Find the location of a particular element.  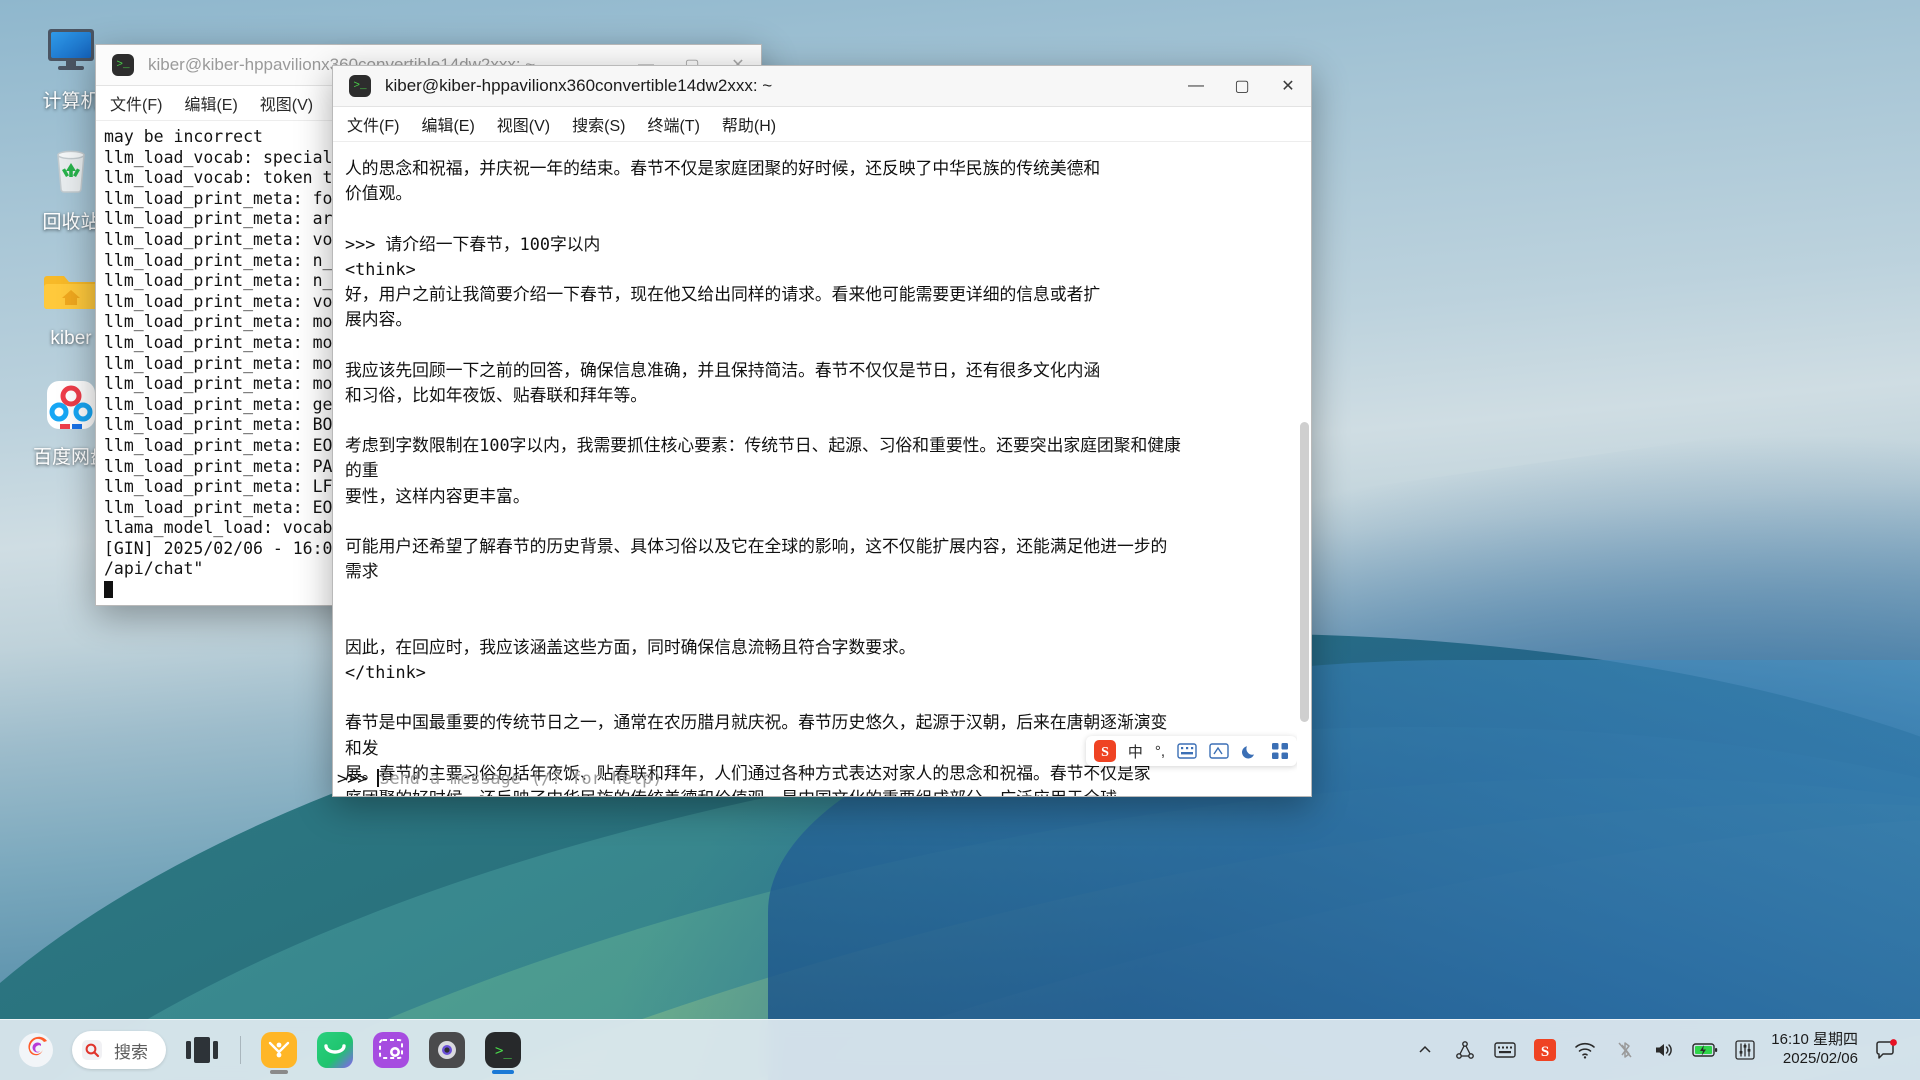

minimize-button: — is located at coordinates (1196, 86).